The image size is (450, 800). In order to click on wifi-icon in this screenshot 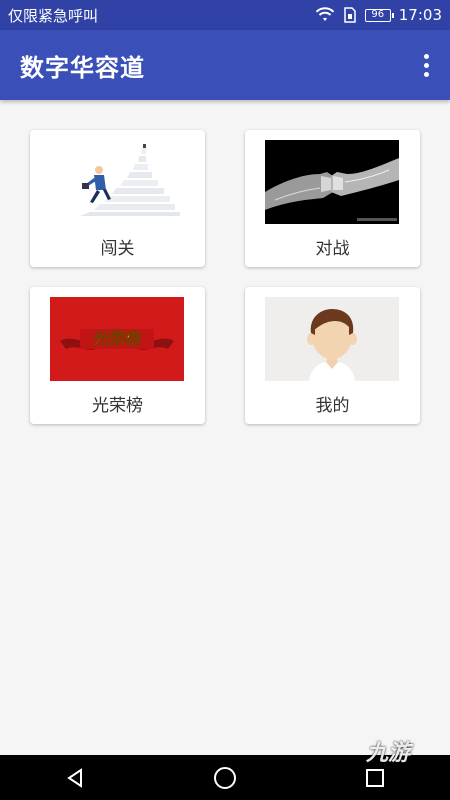, I will do `click(324, 14)`.